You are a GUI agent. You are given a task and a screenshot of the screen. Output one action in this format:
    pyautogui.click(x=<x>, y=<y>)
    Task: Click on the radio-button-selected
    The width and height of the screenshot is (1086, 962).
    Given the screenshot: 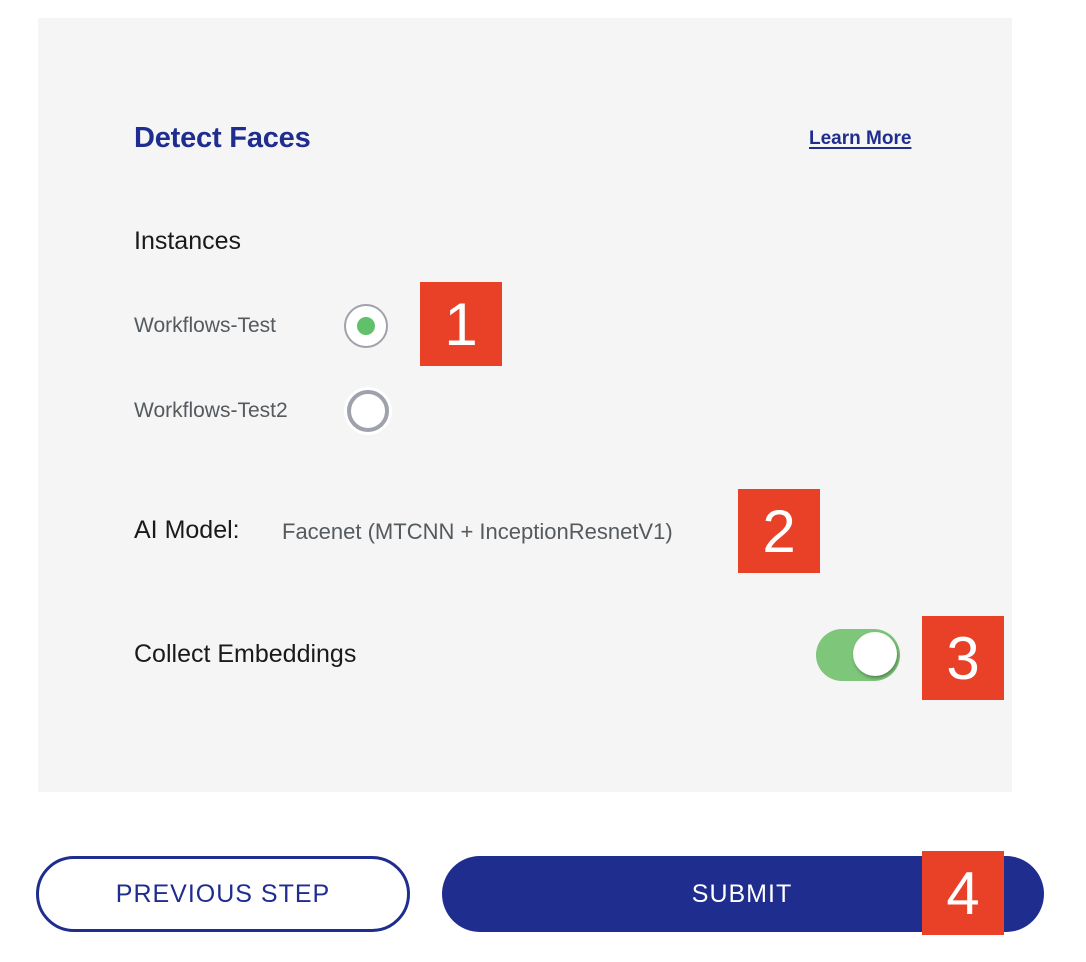 What is the action you would take?
    pyautogui.click(x=366, y=326)
    